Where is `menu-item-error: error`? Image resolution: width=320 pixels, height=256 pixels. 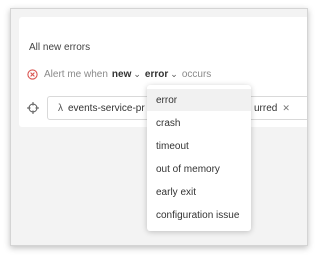
menu-item-error: error is located at coordinates (199, 100).